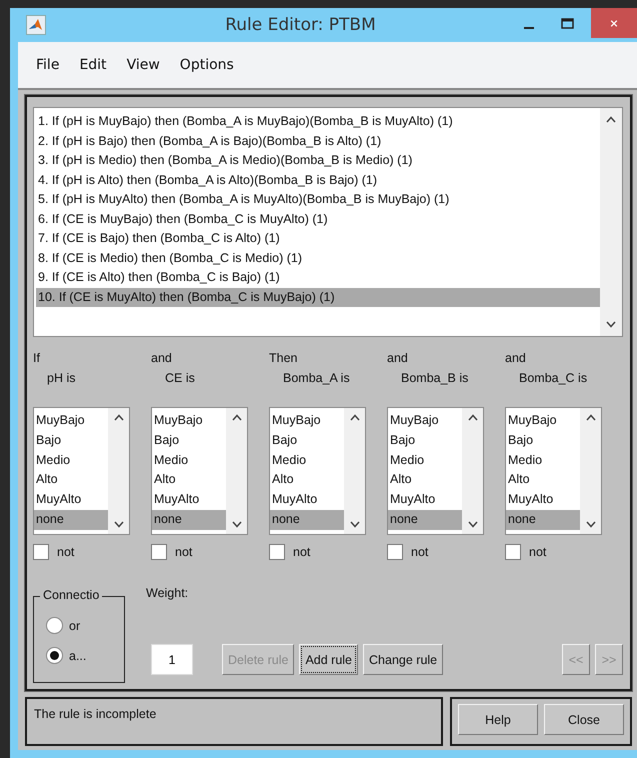  What do you see at coordinates (614, 23) in the screenshot?
I see `close-icon` at bounding box center [614, 23].